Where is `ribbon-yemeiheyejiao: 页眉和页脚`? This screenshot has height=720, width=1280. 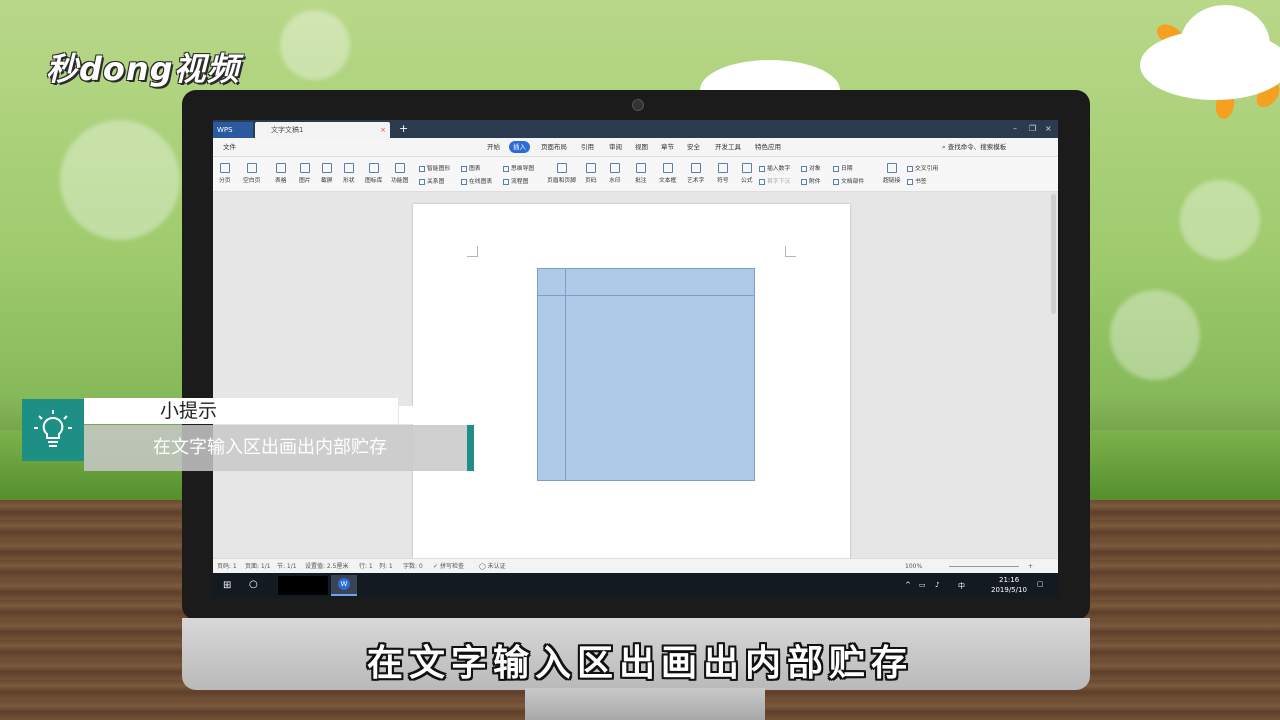
ribbon-yemeiheyejiao: 页眉和页脚 is located at coordinates (561, 173).